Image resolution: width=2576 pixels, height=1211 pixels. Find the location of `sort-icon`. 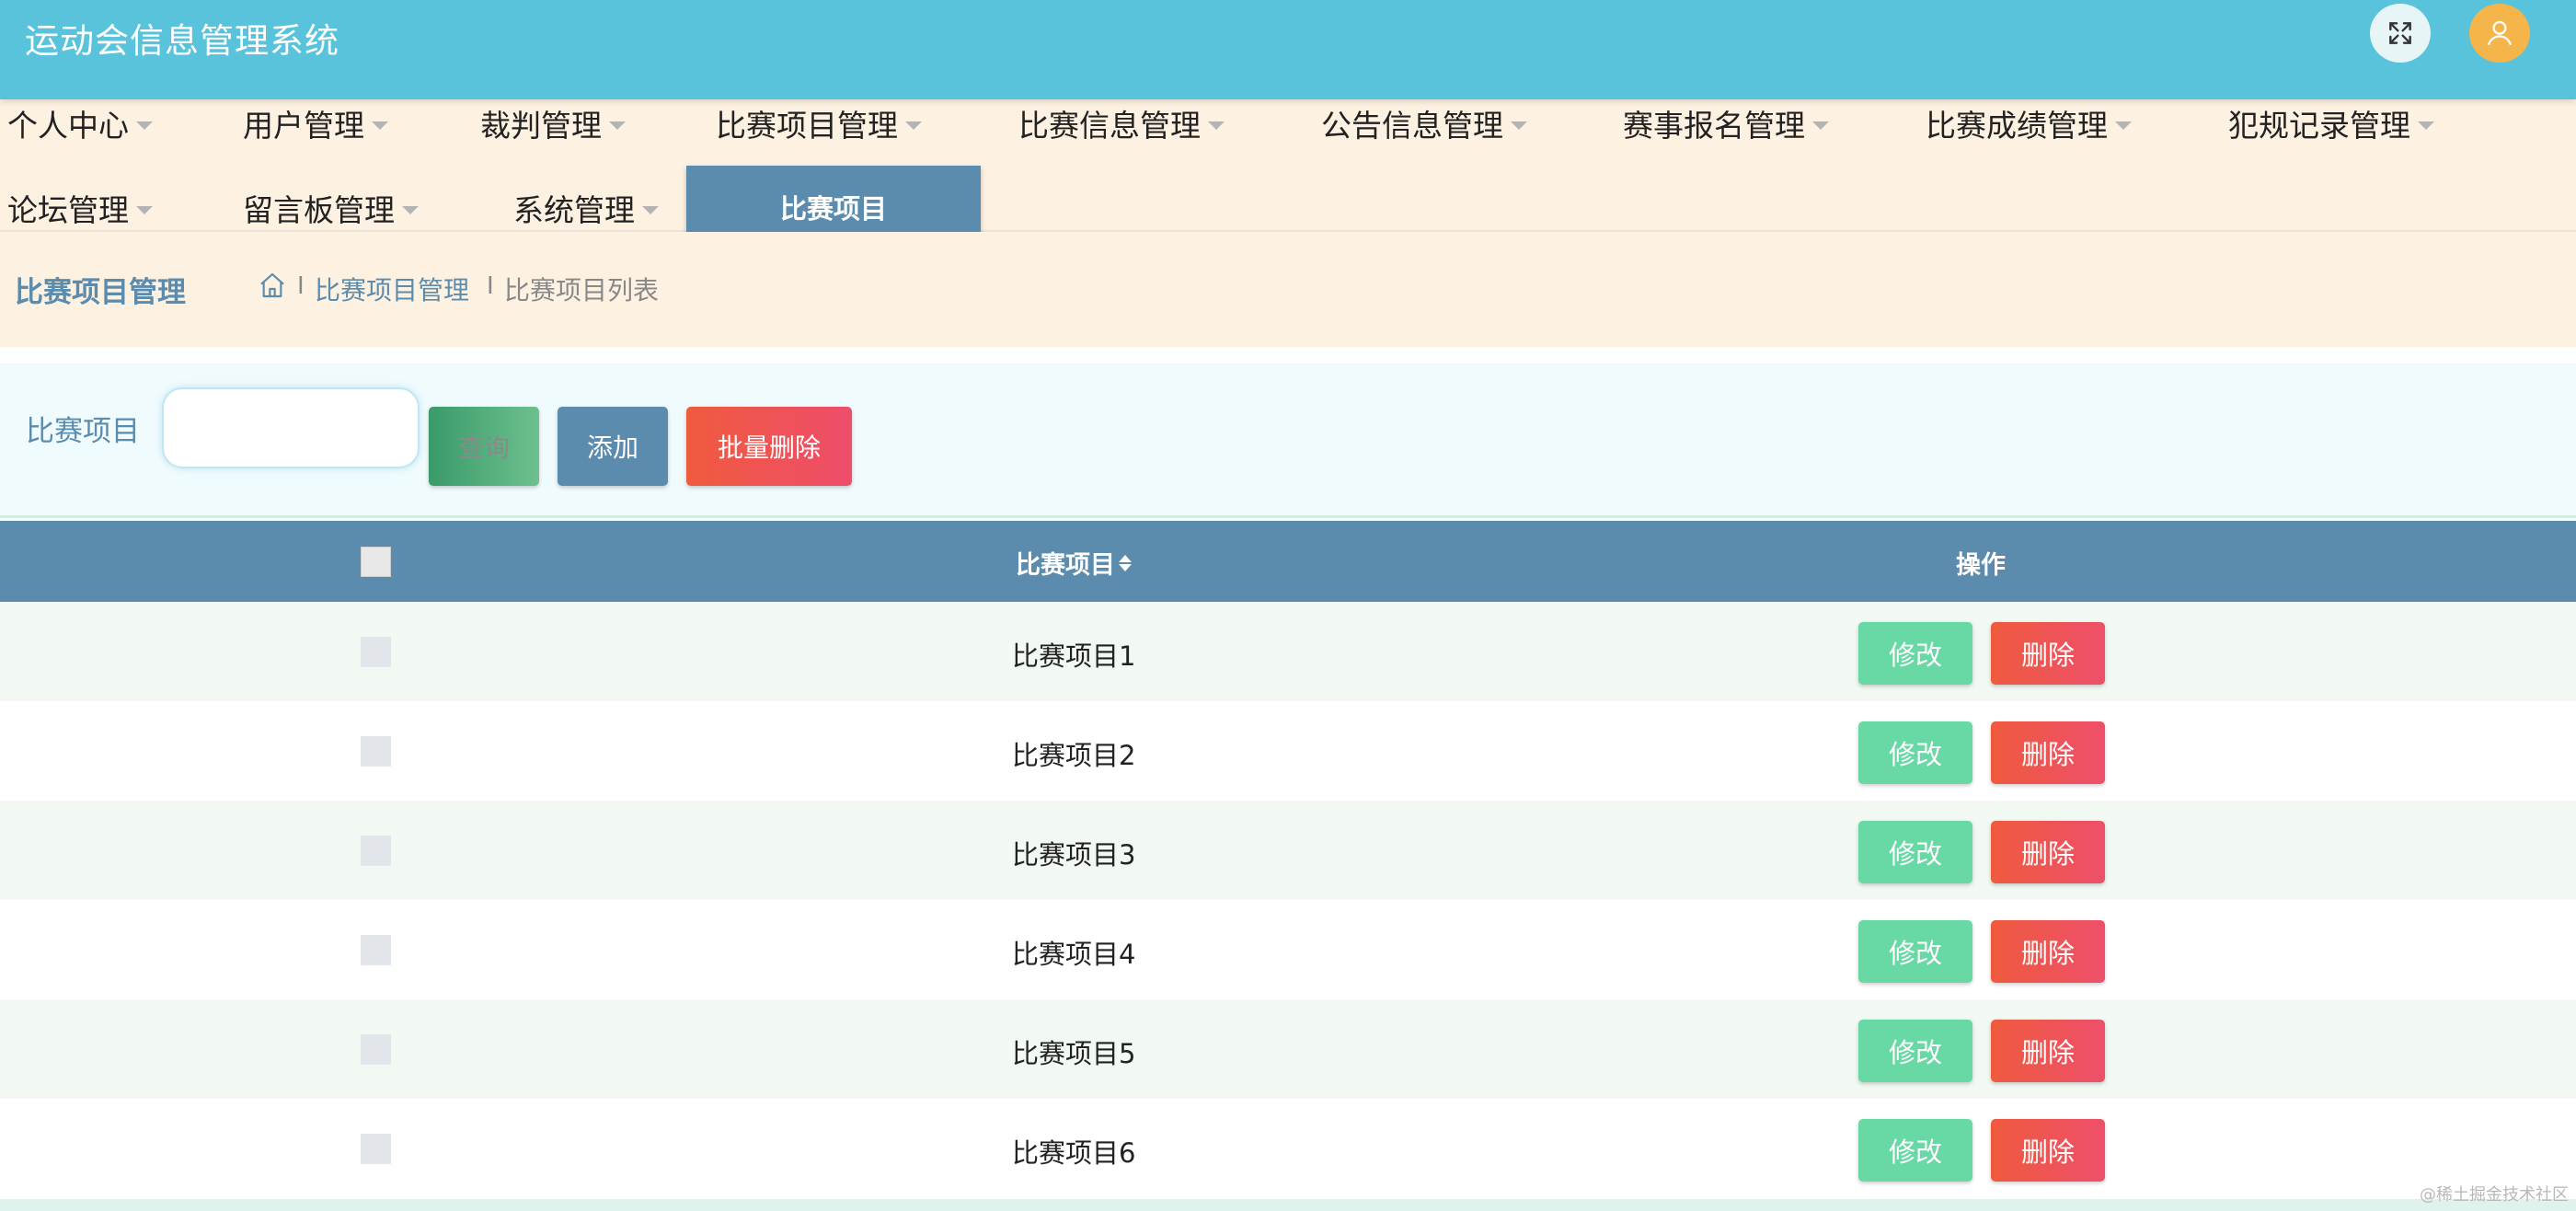

sort-icon is located at coordinates (1125, 562).